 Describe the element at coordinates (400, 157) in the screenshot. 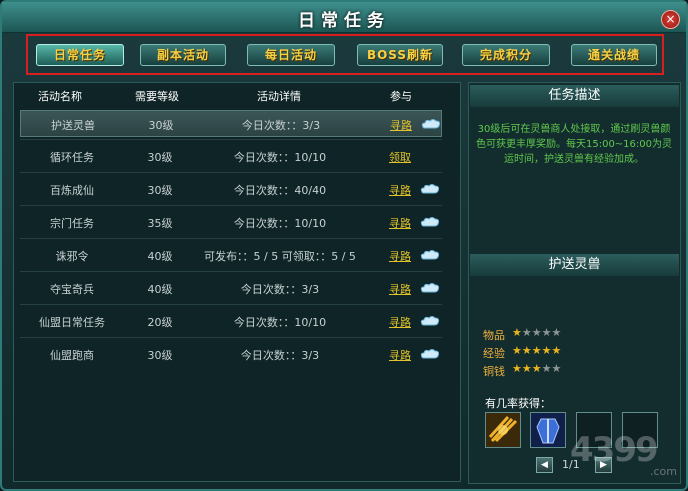

I see `pathfind-link: 领取` at that location.